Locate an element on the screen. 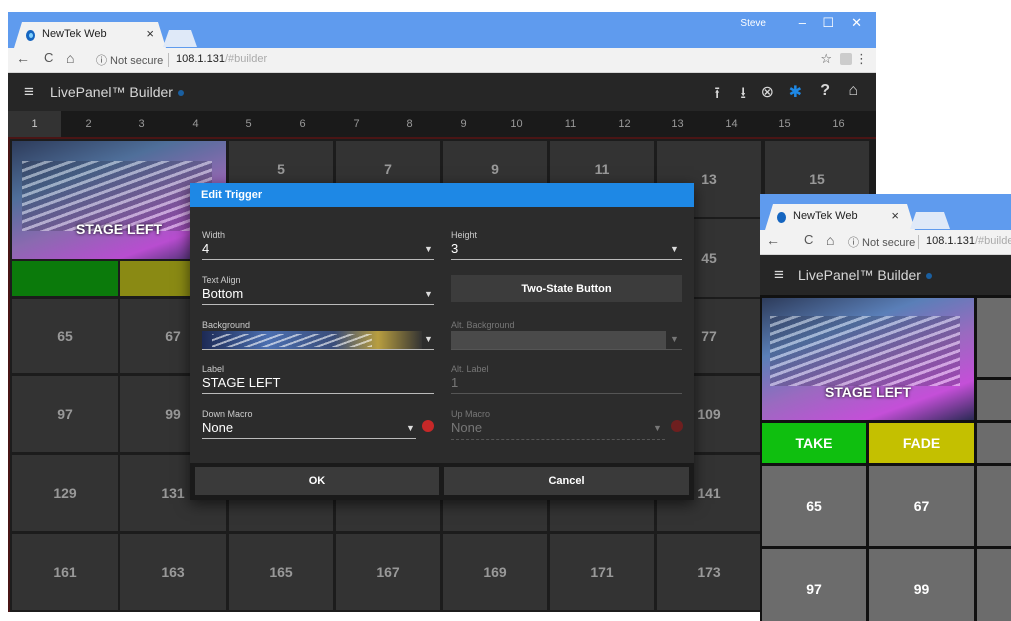 This screenshot has width=1011, height=621. alt-background-select: Alt. Background ▼ is located at coordinates (566, 336).